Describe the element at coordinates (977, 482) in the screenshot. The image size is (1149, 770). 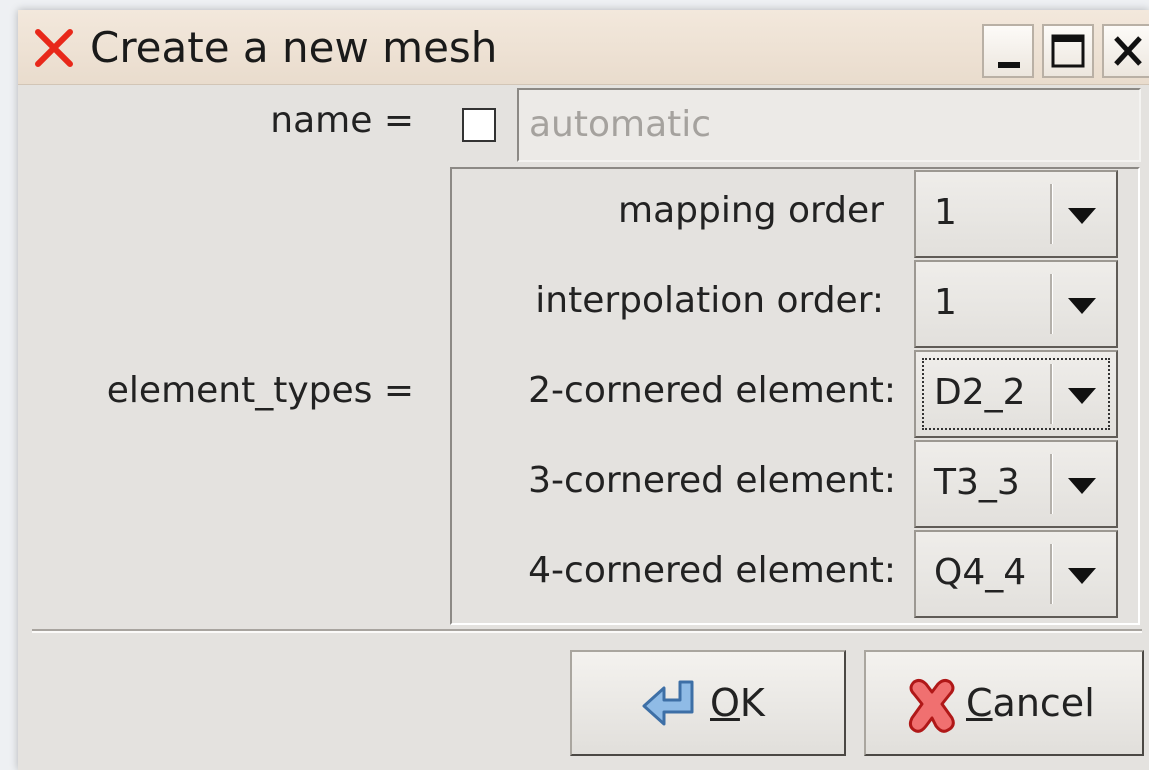
I see `three-cornered-element-value: T3_3` at that location.